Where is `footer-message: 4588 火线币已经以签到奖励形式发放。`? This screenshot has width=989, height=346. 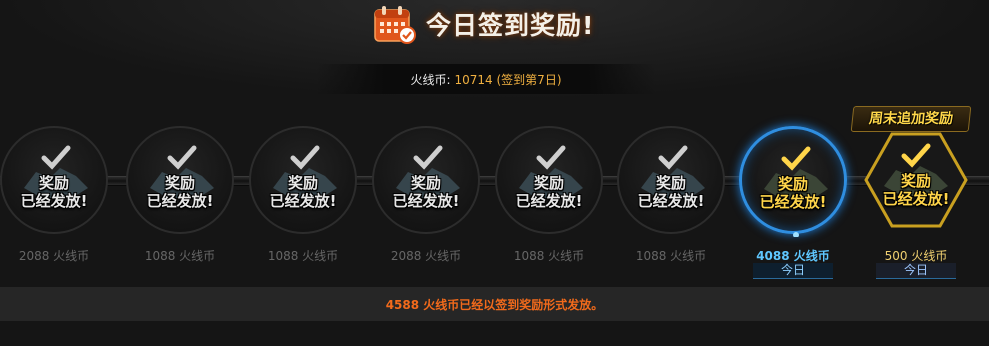 footer-message: 4588 火线币已经以签到奖励形式发放。 is located at coordinates (494, 304).